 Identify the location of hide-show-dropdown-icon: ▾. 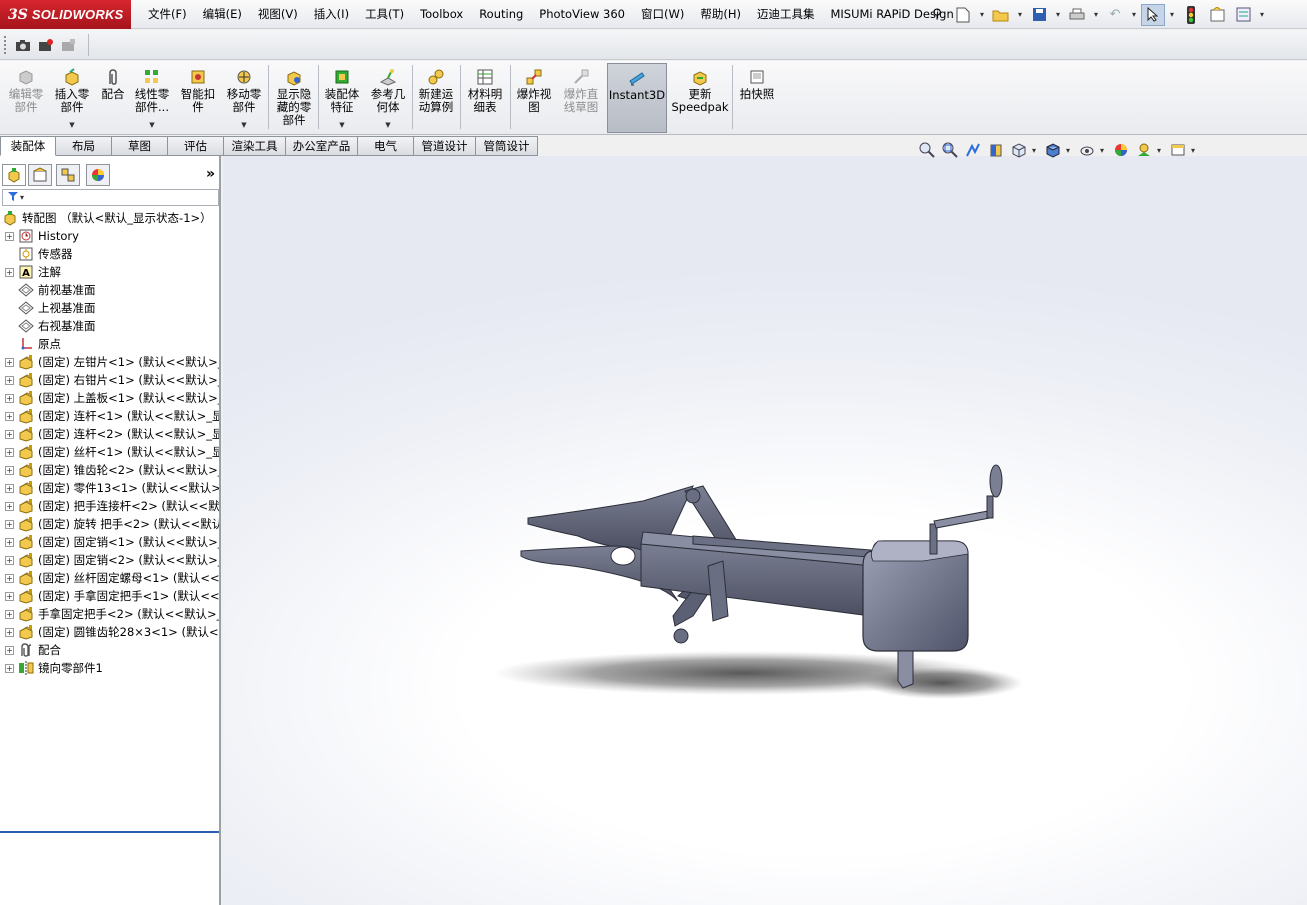
(1104, 150).